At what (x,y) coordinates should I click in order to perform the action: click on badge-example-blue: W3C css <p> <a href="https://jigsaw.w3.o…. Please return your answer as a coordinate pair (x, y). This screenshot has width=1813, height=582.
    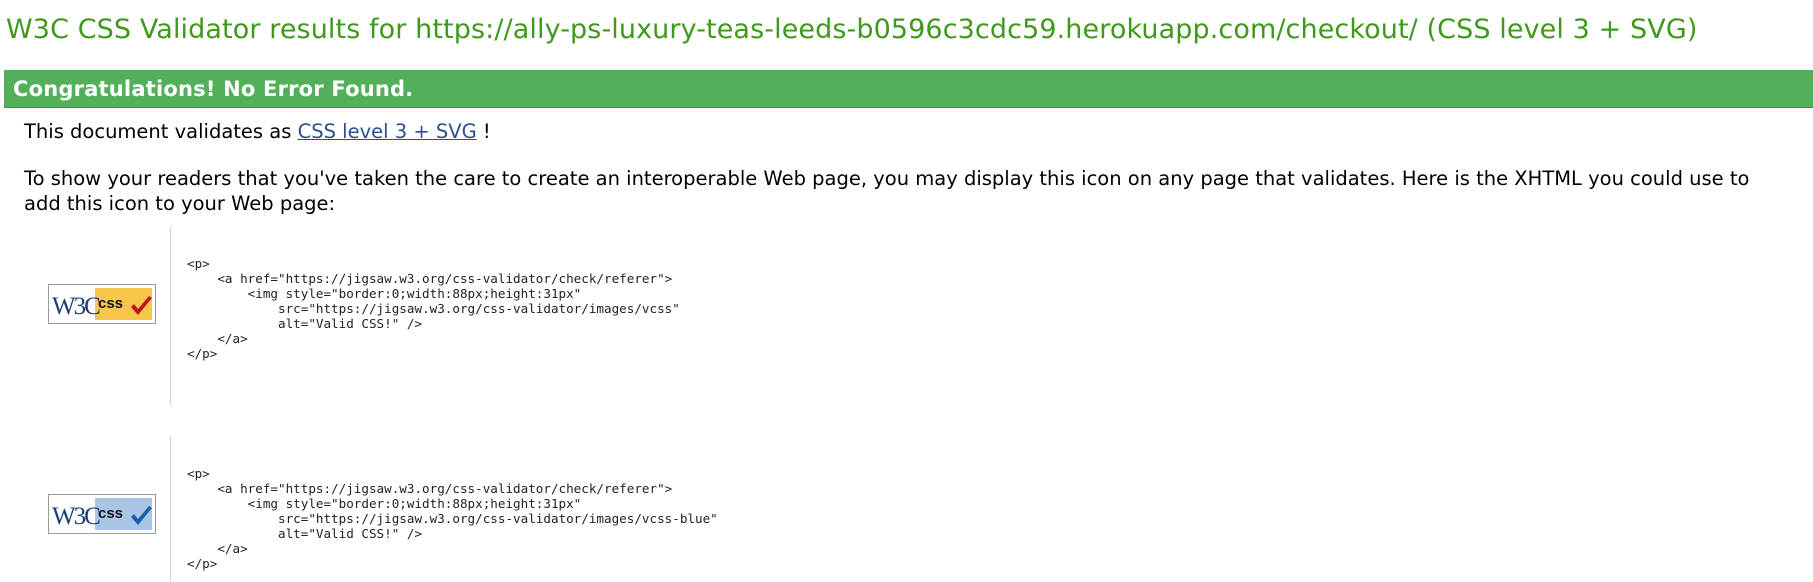
    Looking at the image, I should click on (500, 509).